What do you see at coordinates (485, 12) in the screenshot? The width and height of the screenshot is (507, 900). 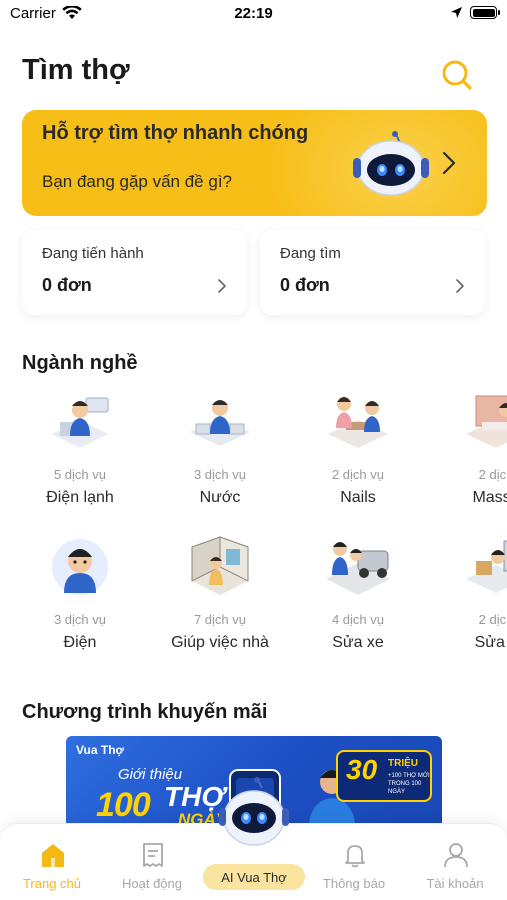 I see `battery-icon` at bounding box center [485, 12].